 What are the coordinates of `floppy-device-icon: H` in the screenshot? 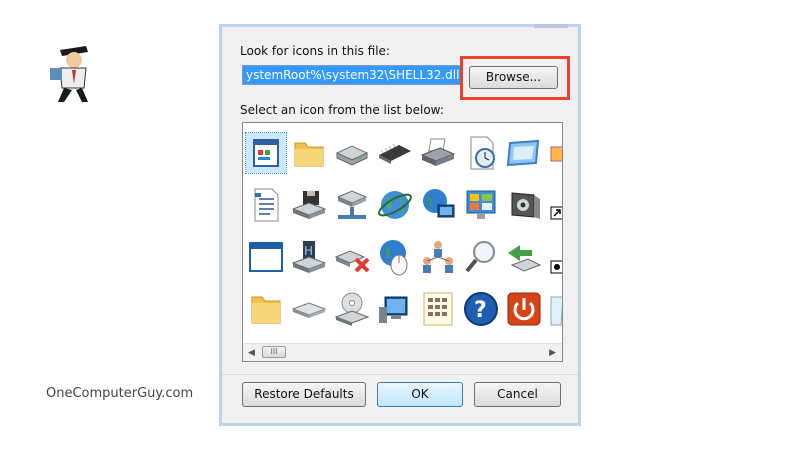 It's located at (309, 257).